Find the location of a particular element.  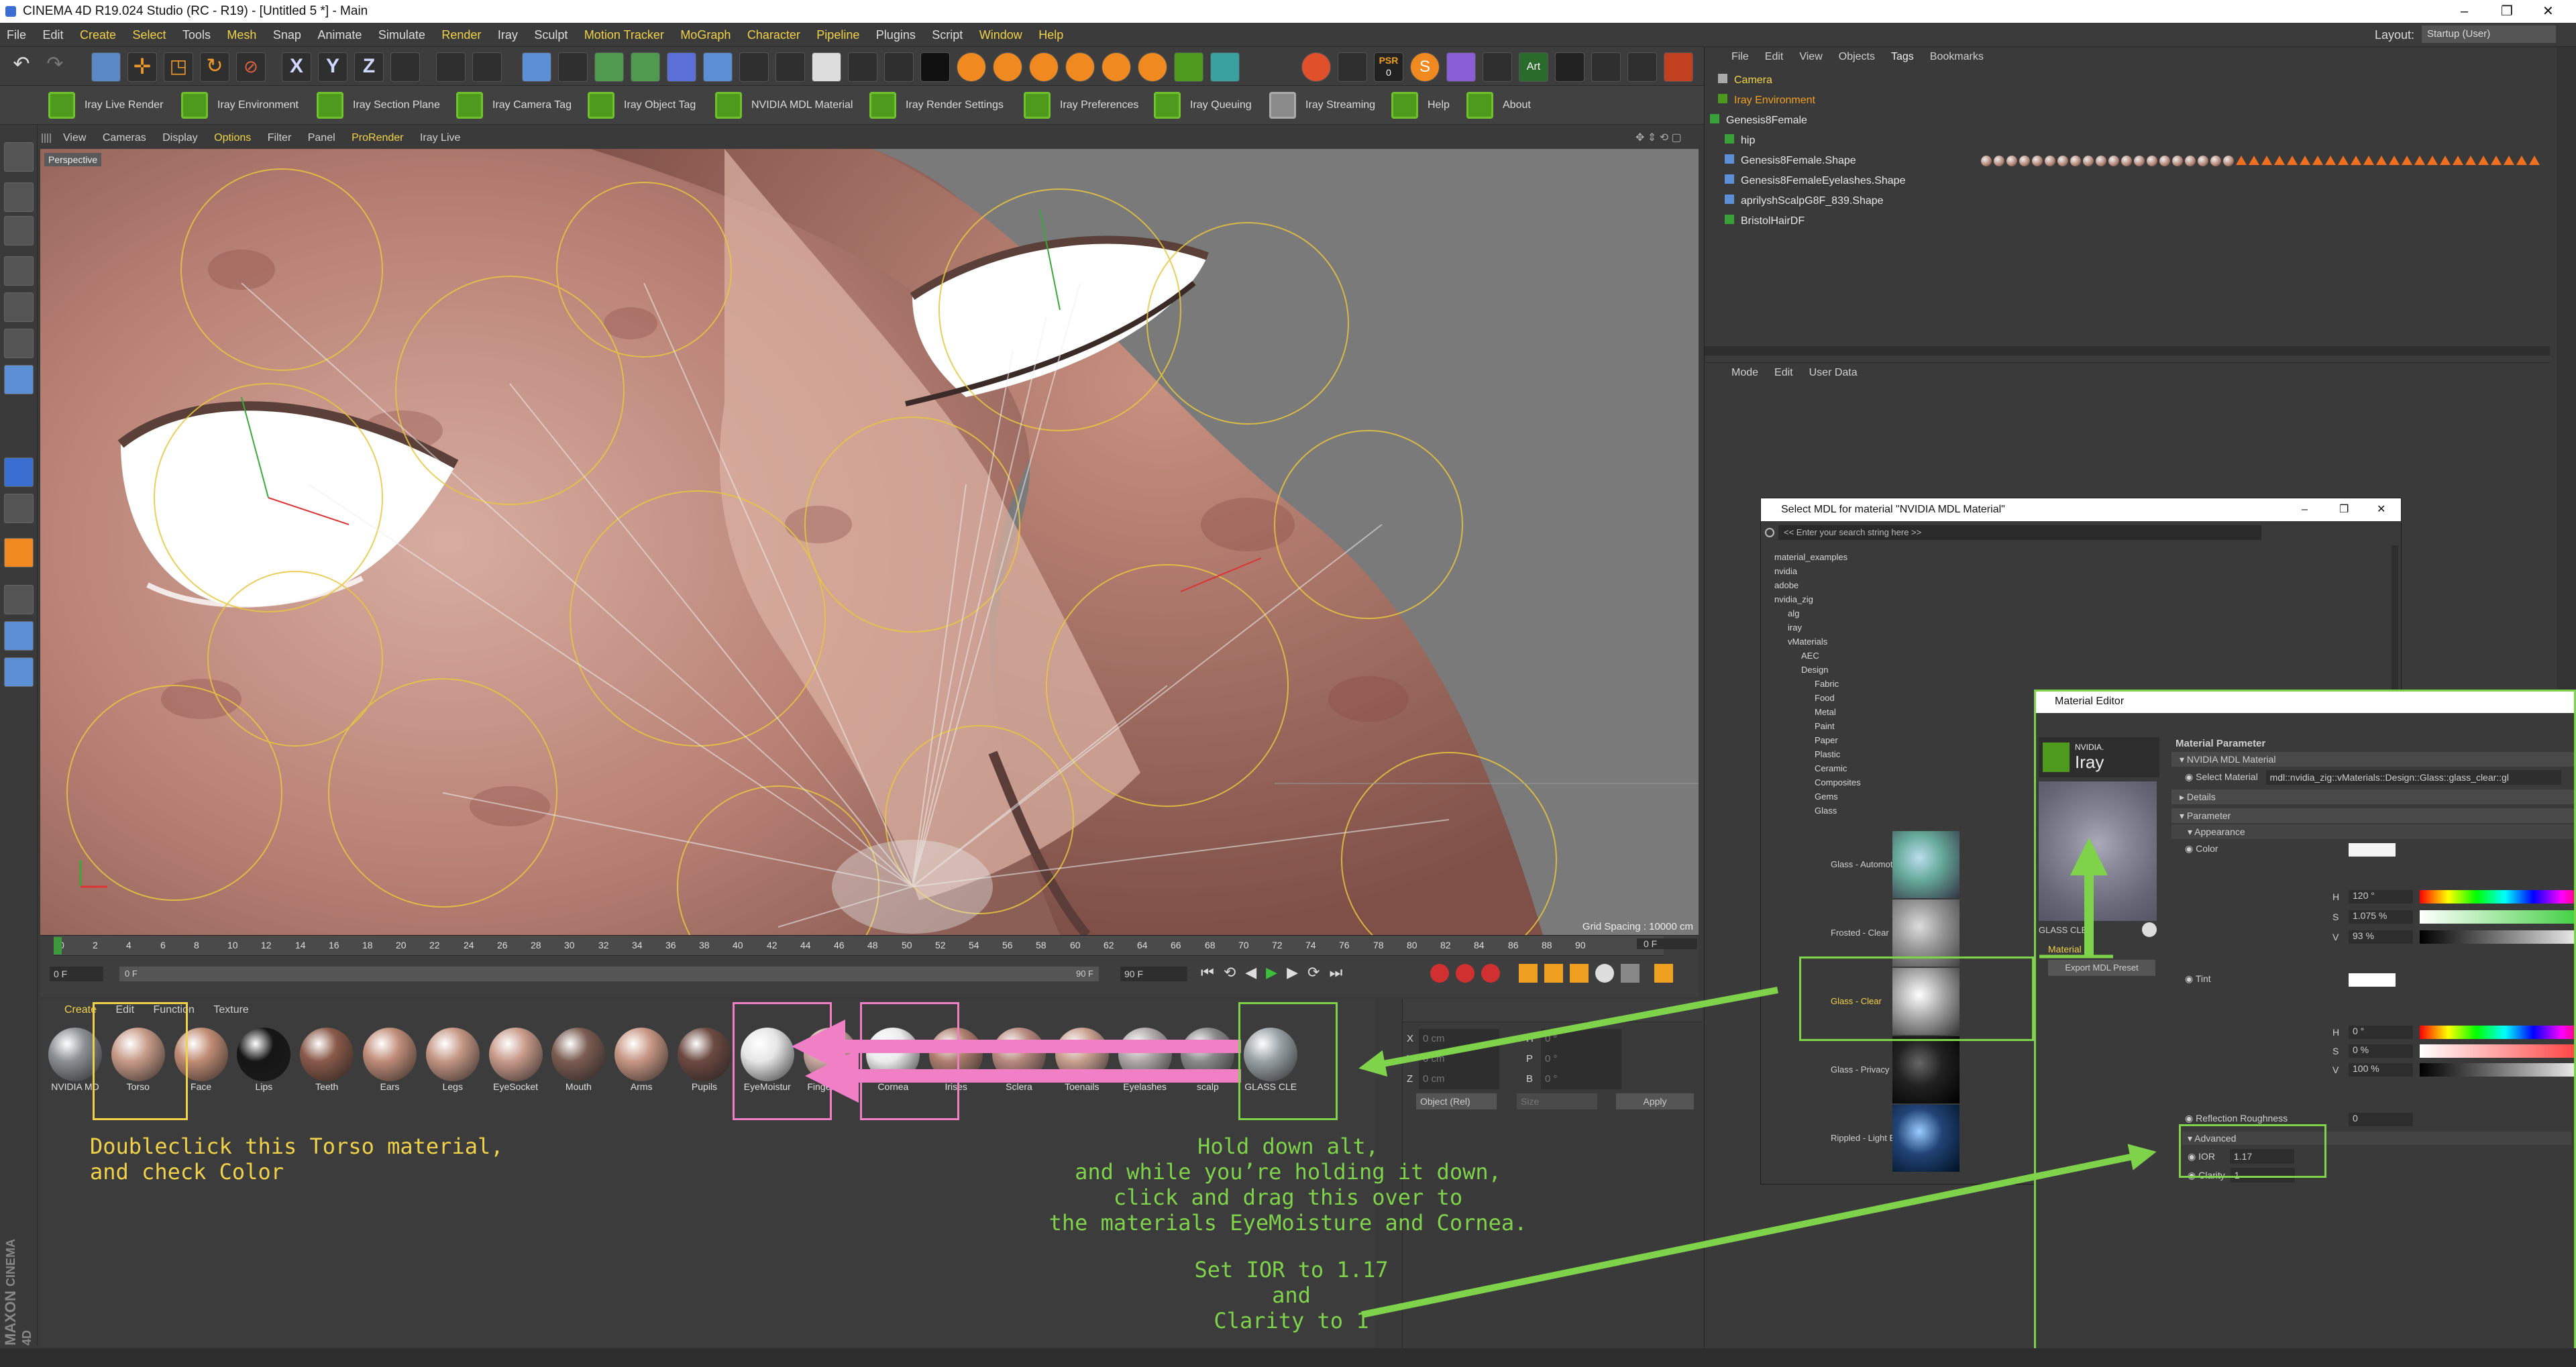

goto-end-icon: ⏭ is located at coordinates (1335, 975).